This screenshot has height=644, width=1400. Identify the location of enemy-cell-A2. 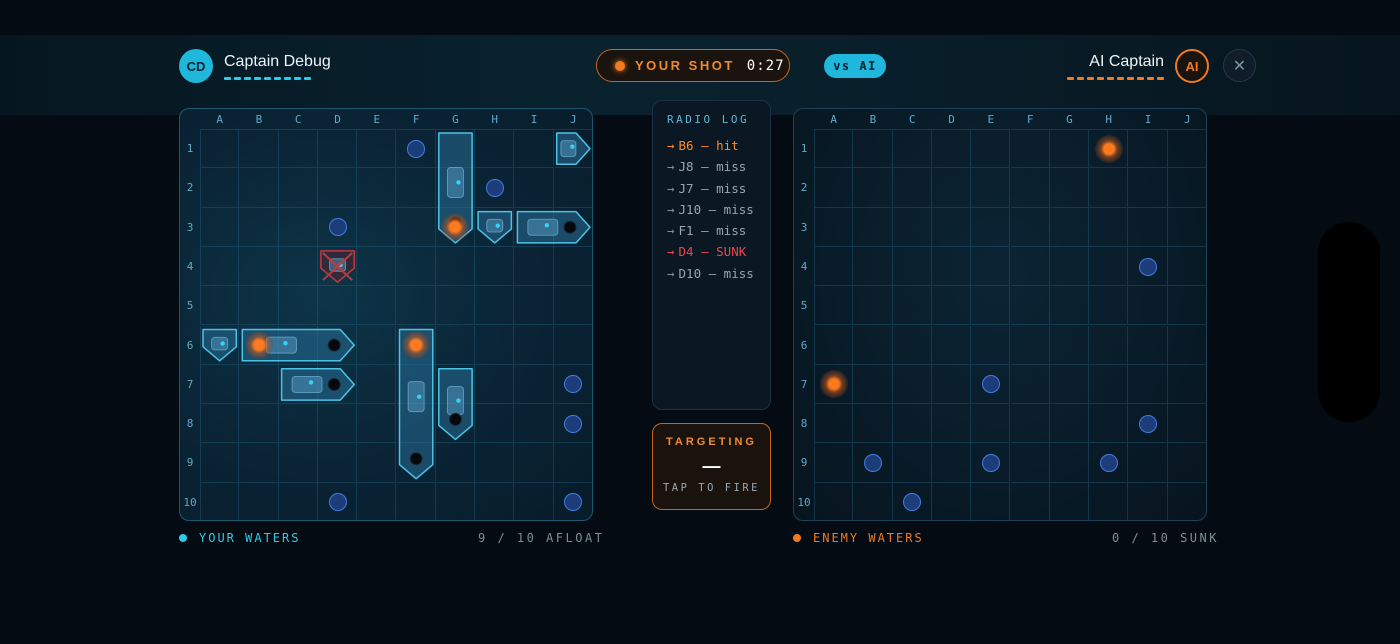
(834, 188).